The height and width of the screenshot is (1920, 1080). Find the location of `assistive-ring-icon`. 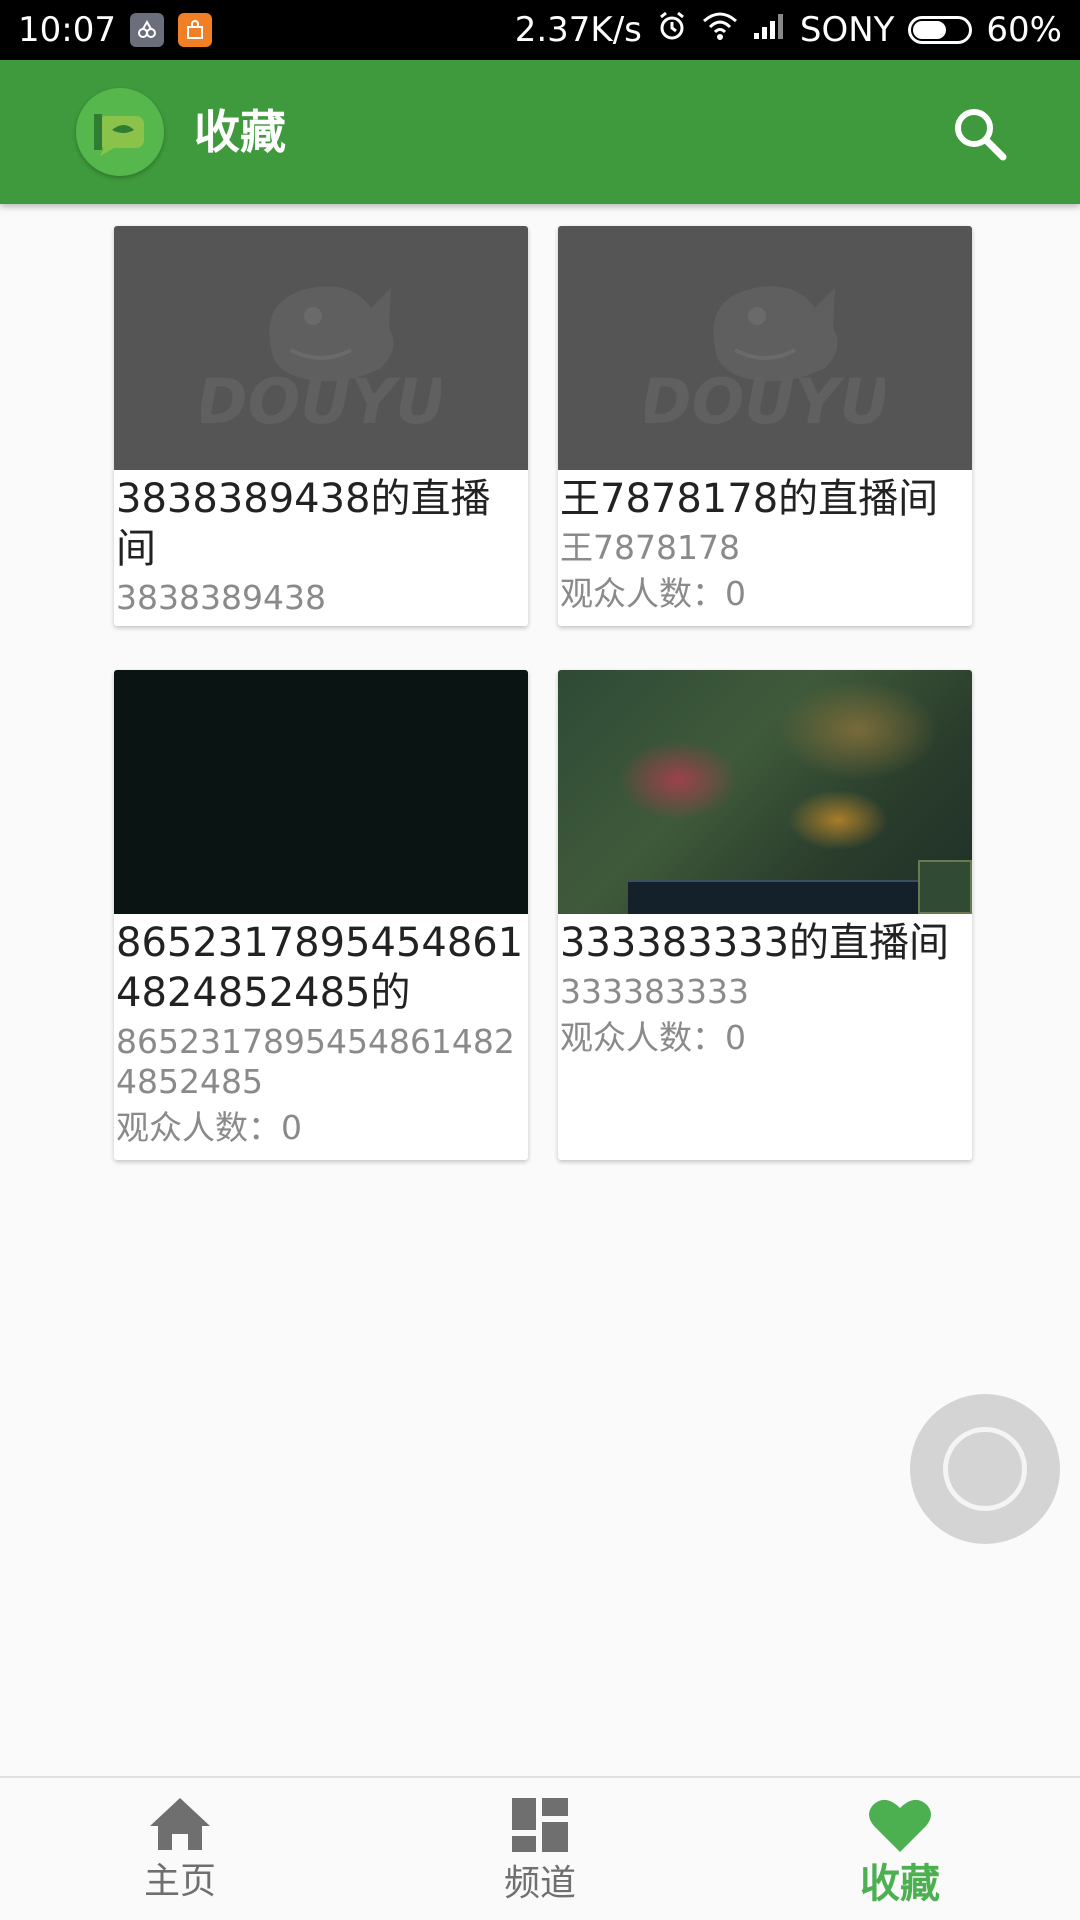

assistive-ring-icon is located at coordinates (985, 1469).